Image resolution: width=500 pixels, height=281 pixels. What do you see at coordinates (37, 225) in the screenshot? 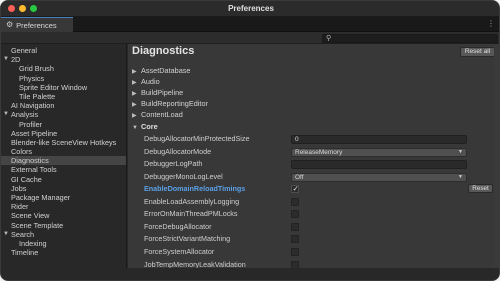
I see `sidebar-item-label: Scene Template` at bounding box center [37, 225].